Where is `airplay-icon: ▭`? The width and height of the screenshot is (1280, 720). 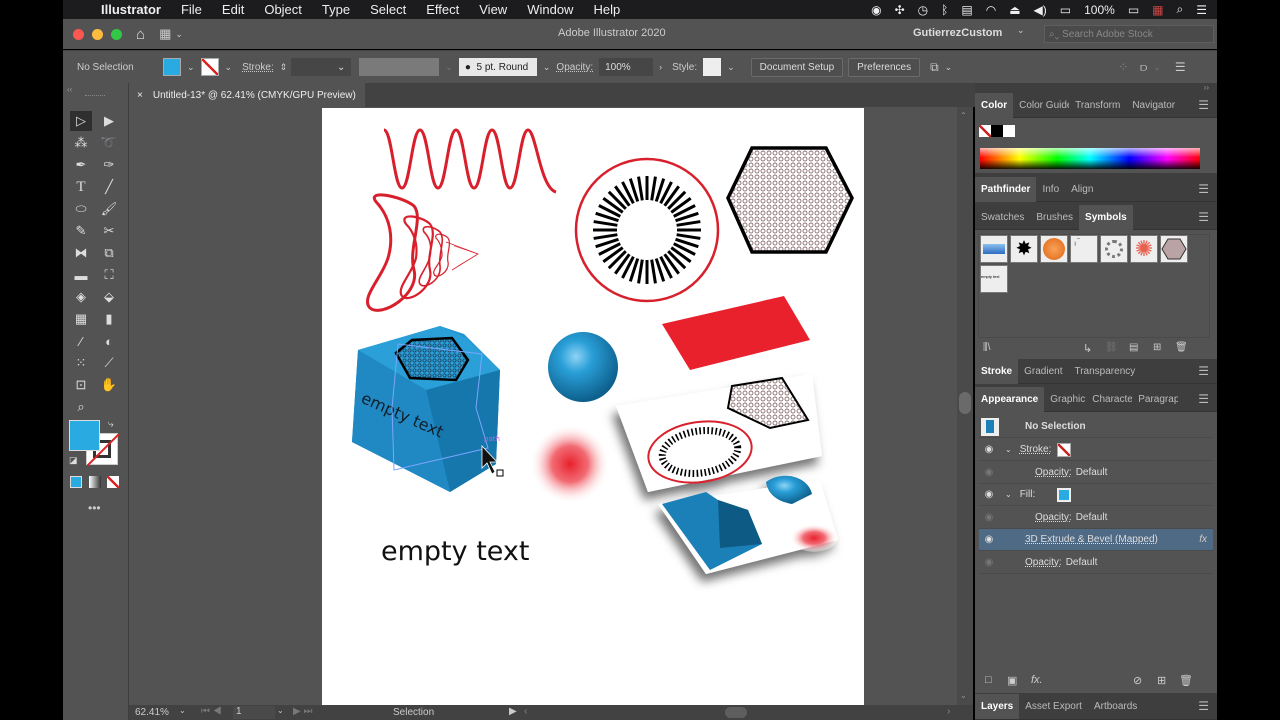 airplay-icon: ▭ is located at coordinates (1065, 10).